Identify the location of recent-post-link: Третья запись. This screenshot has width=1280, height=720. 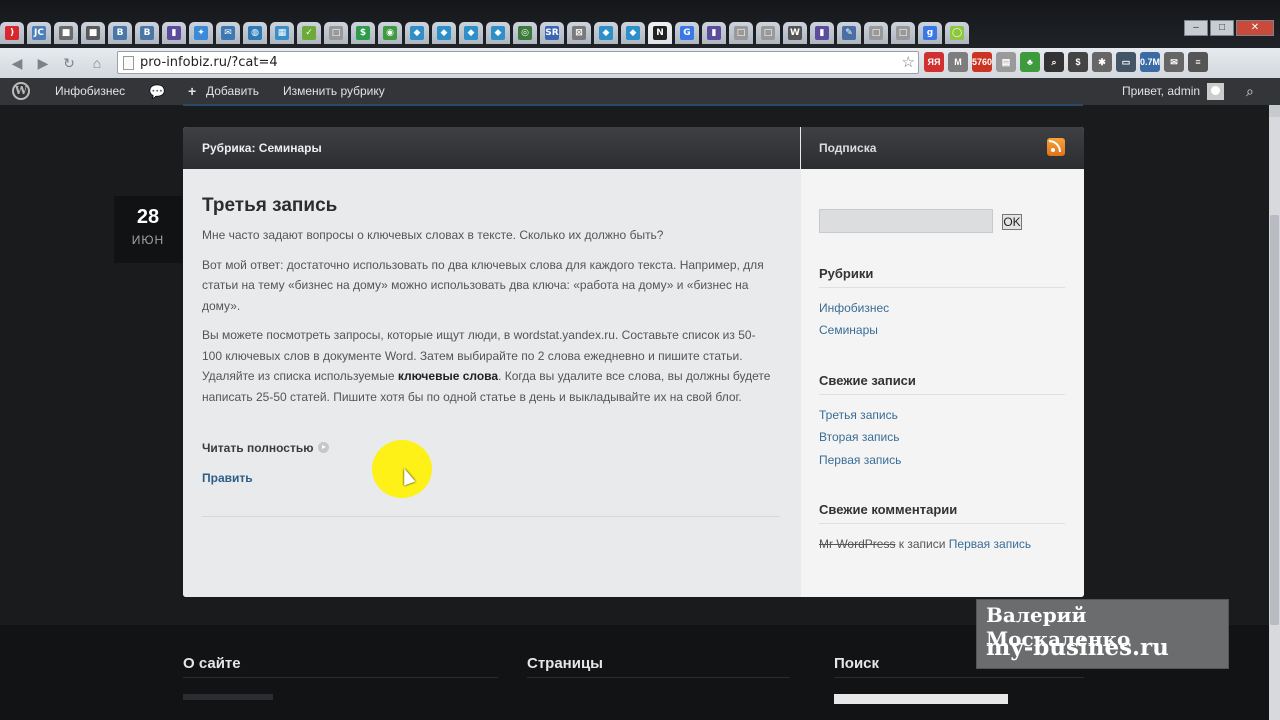
(858, 415).